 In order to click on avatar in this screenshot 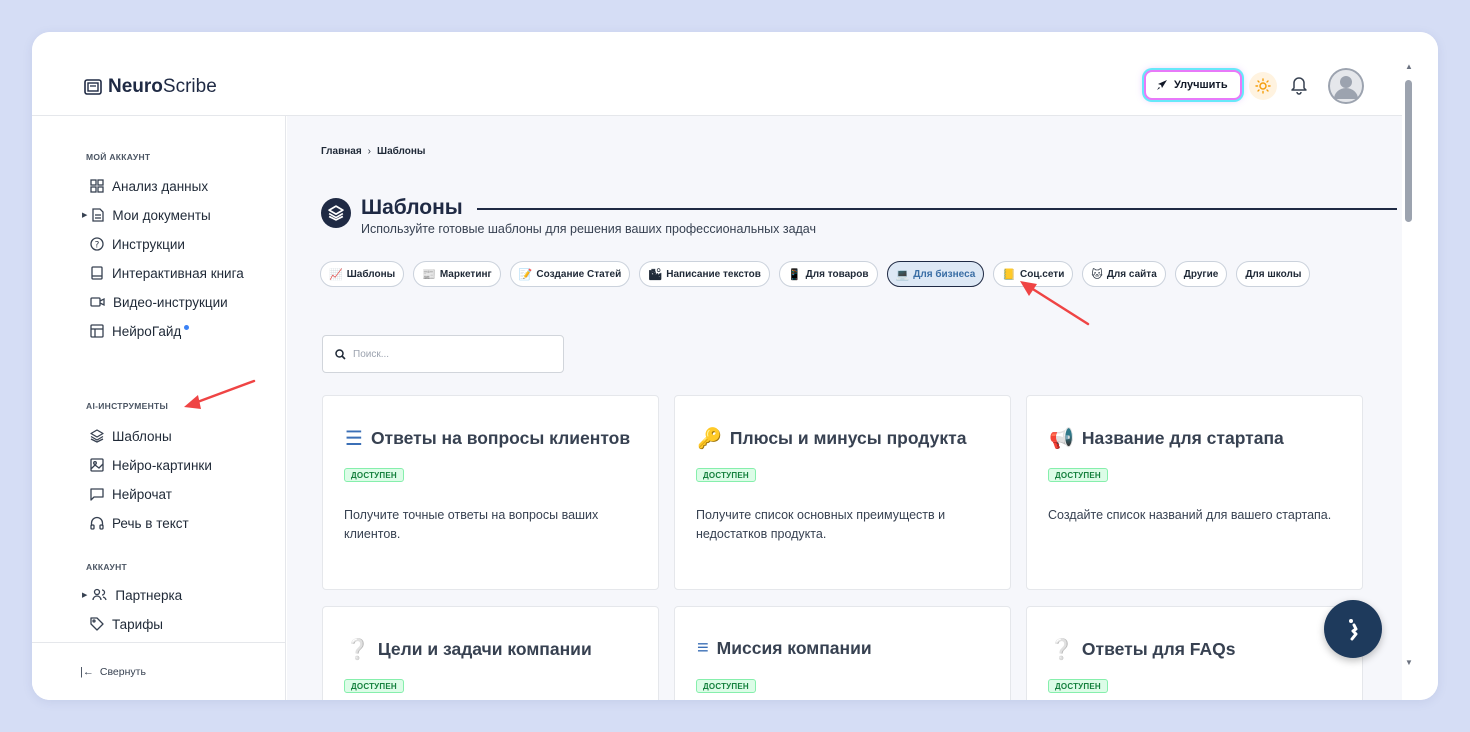, I will do `click(1346, 86)`.